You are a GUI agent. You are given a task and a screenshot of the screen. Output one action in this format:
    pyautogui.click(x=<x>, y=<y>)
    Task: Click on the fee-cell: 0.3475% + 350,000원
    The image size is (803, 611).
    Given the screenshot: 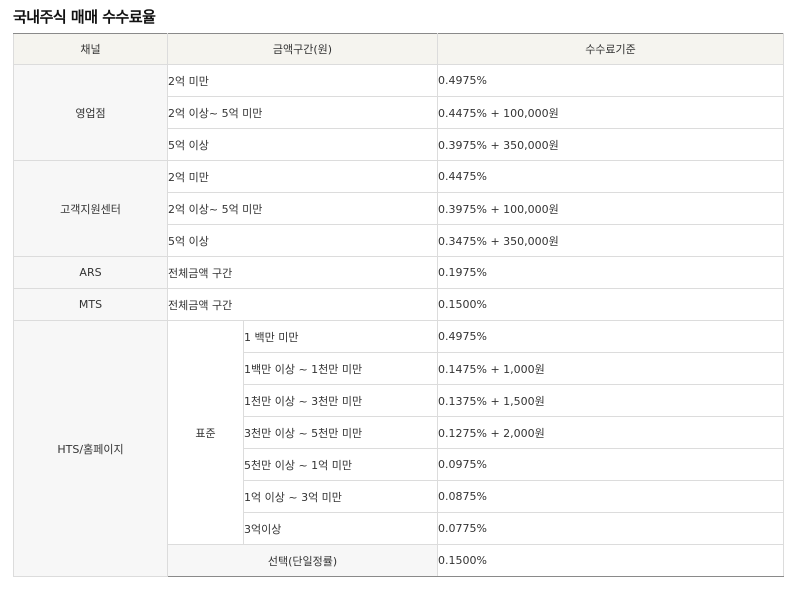 What is the action you would take?
    pyautogui.click(x=610, y=240)
    